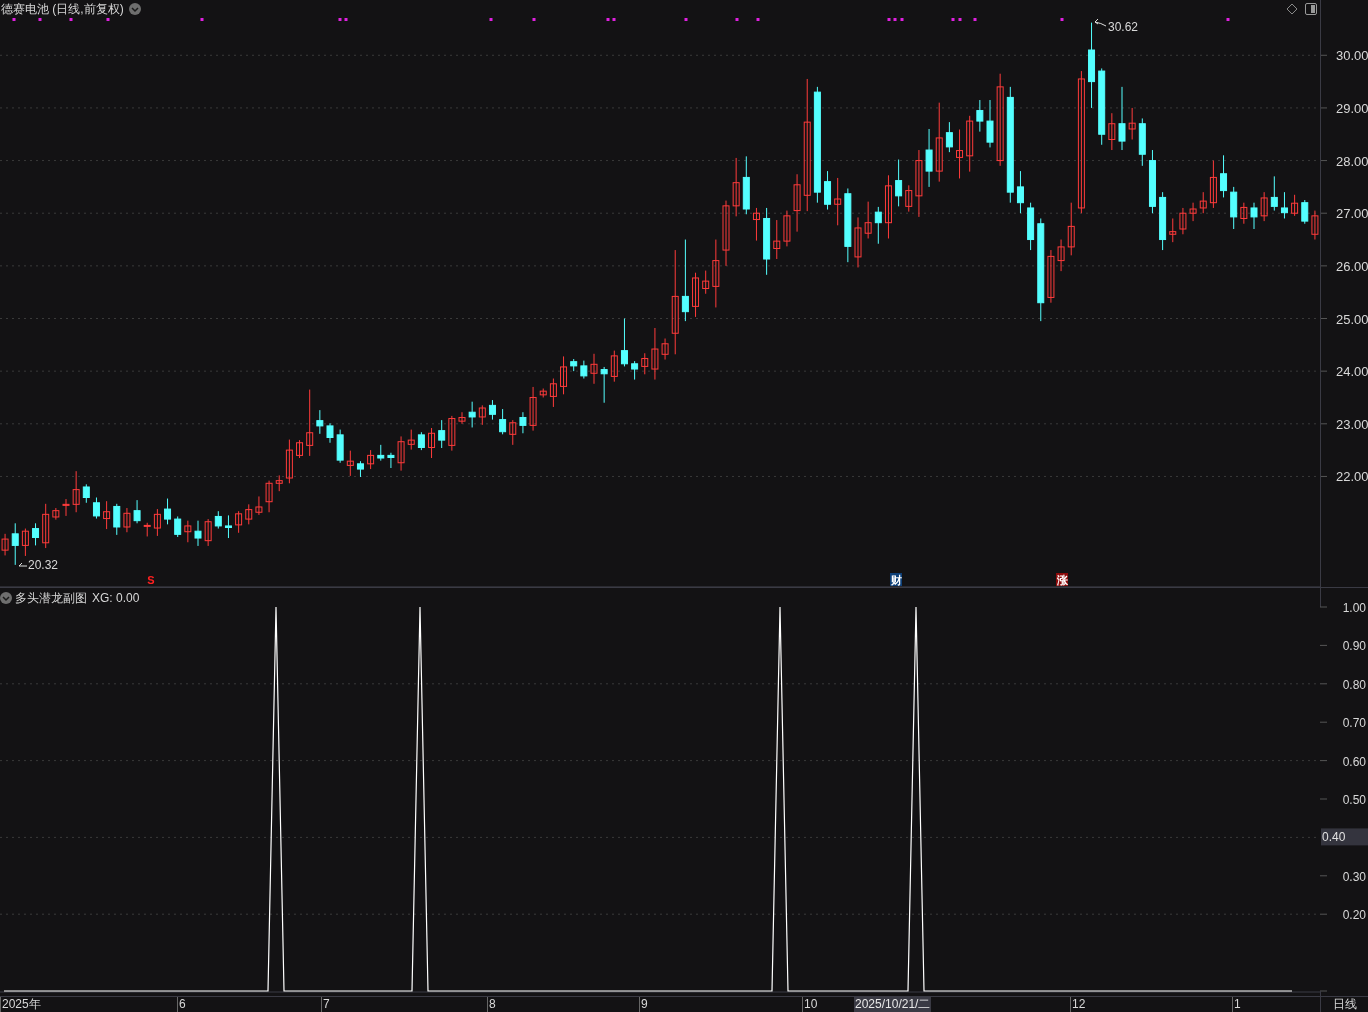 The image size is (1368, 1012). I want to click on axis-label: 26.00, so click(1352, 266).